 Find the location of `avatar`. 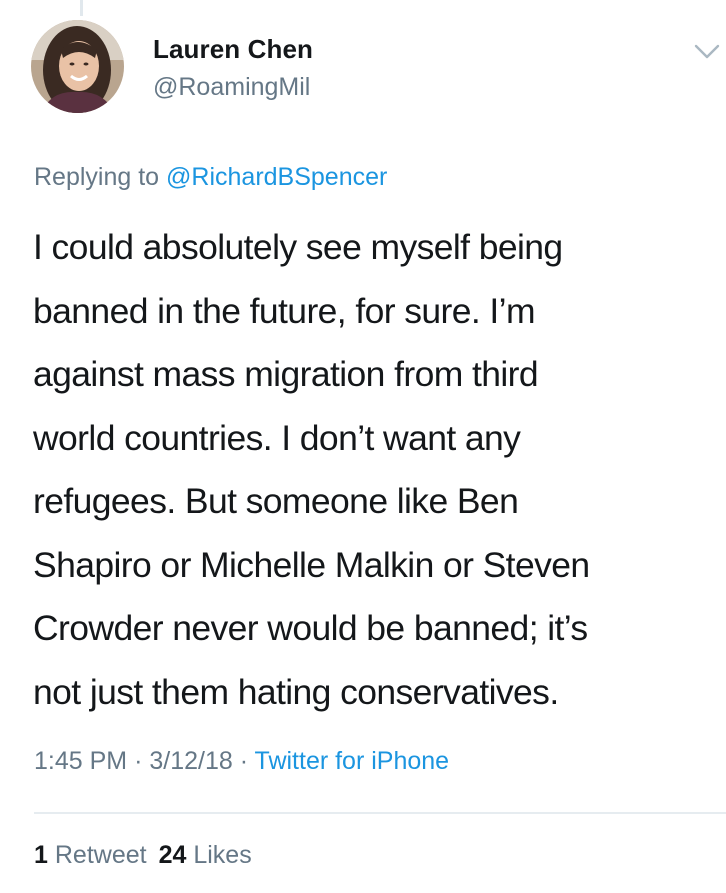

avatar is located at coordinates (77, 66).